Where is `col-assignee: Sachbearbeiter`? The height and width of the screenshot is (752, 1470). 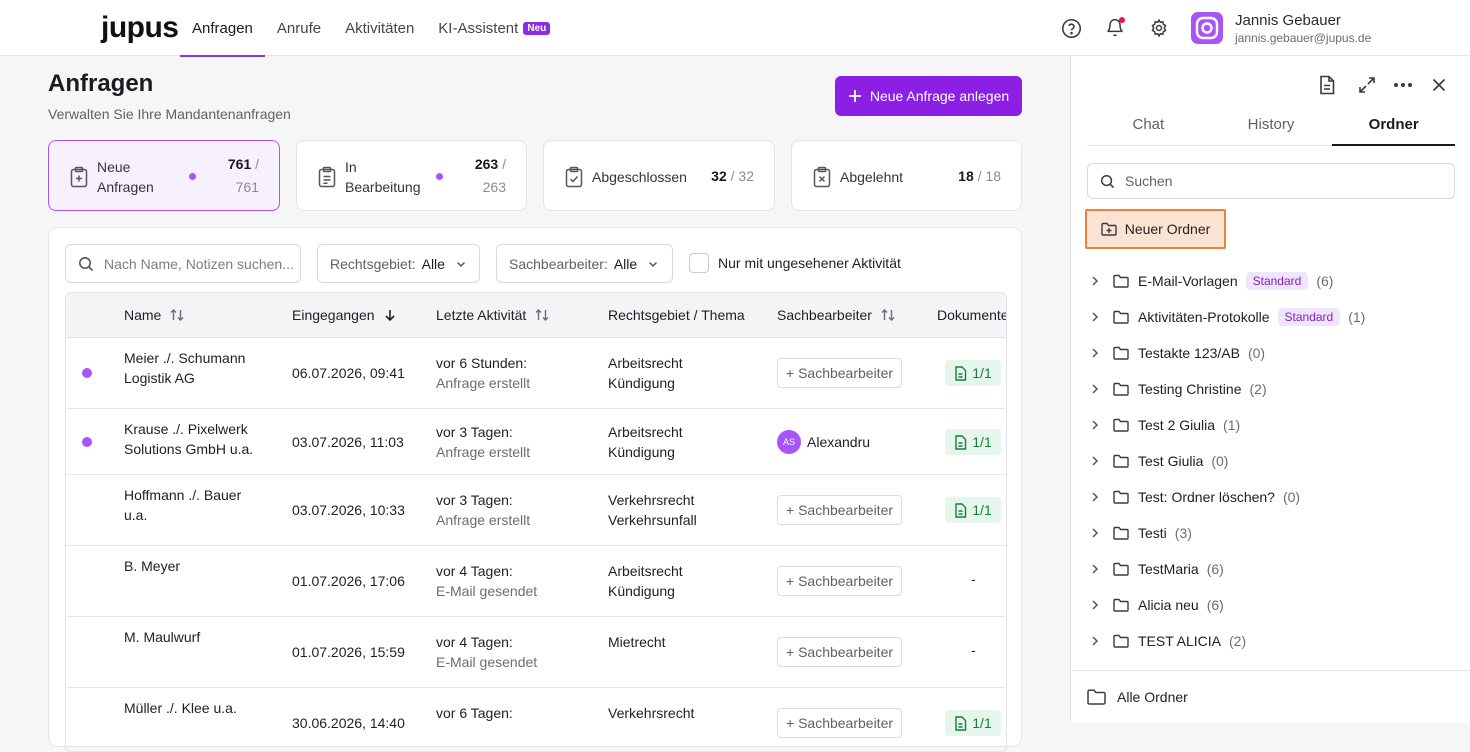
col-assignee: Sachbearbeiter is located at coordinates (836, 315).